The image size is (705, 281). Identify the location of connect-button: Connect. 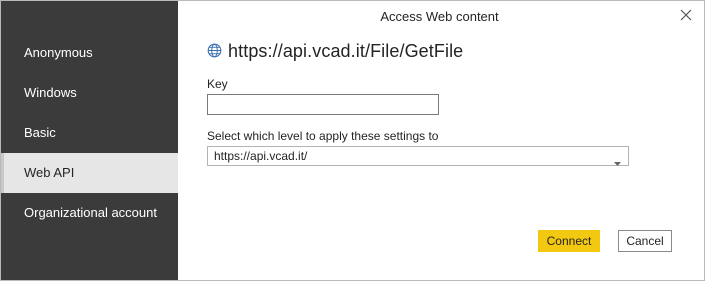
(569, 241).